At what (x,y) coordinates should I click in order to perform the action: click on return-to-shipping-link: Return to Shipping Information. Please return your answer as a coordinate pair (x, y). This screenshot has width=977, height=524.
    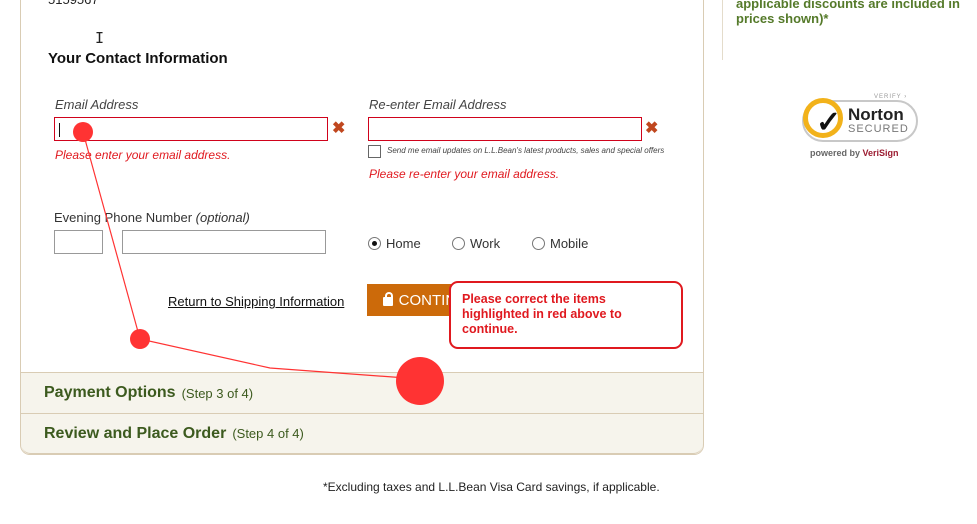
    Looking at the image, I should click on (256, 301).